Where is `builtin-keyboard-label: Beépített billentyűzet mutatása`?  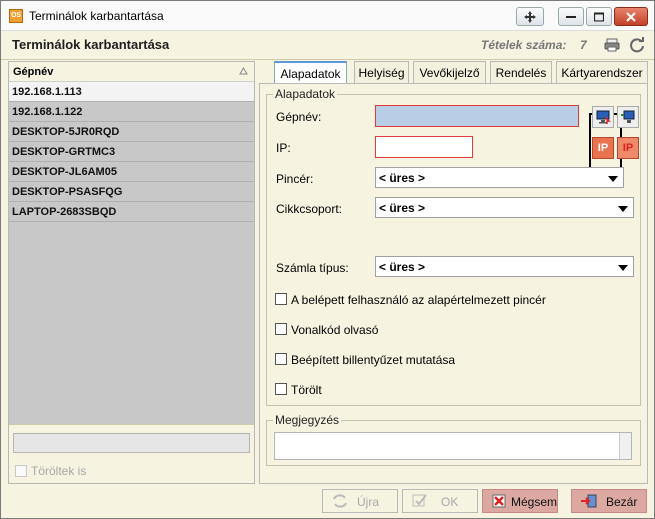 builtin-keyboard-label: Beépített billentyűzet mutatása is located at coordinates (373, 360).